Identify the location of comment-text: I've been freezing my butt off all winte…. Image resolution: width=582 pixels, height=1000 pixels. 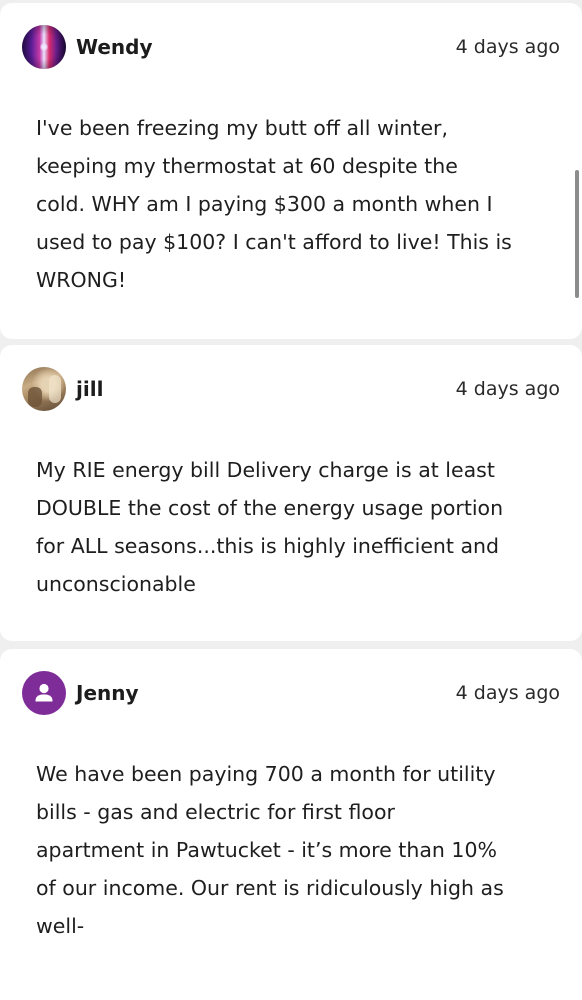
(274, 204).